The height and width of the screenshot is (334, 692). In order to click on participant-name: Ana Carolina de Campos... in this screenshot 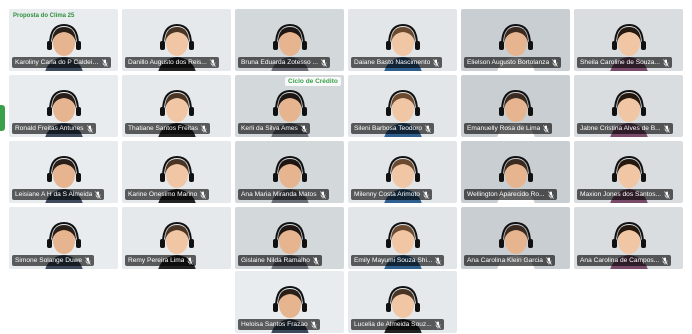, I will do `click(620, 260)`.